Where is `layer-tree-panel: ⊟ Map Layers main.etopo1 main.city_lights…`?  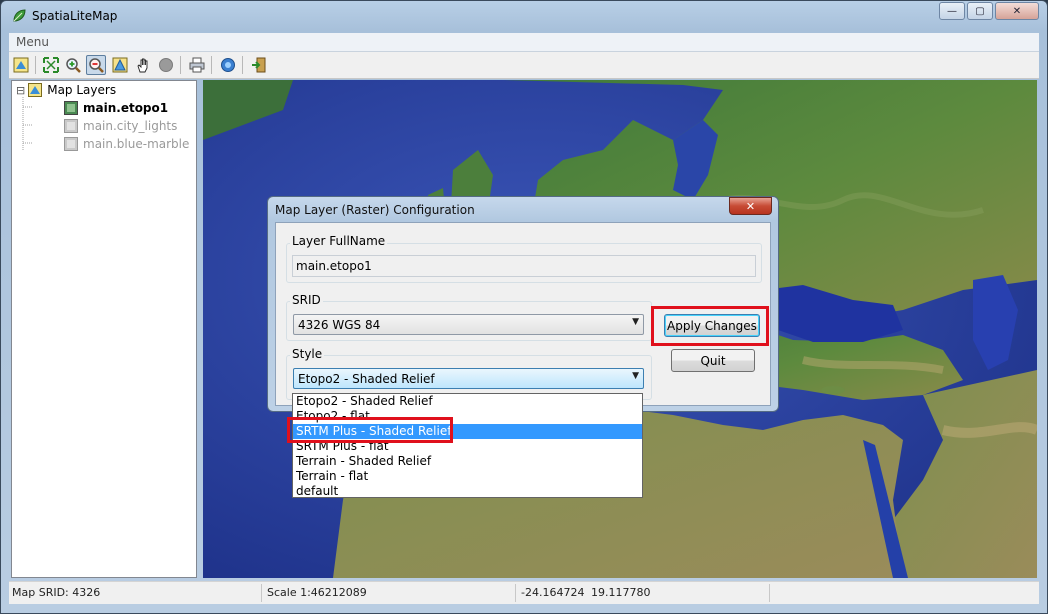 layer-tree-panel: ⊟ Map Layers main.etopo1 main.city_lights… is located at coordinates (104, 329).